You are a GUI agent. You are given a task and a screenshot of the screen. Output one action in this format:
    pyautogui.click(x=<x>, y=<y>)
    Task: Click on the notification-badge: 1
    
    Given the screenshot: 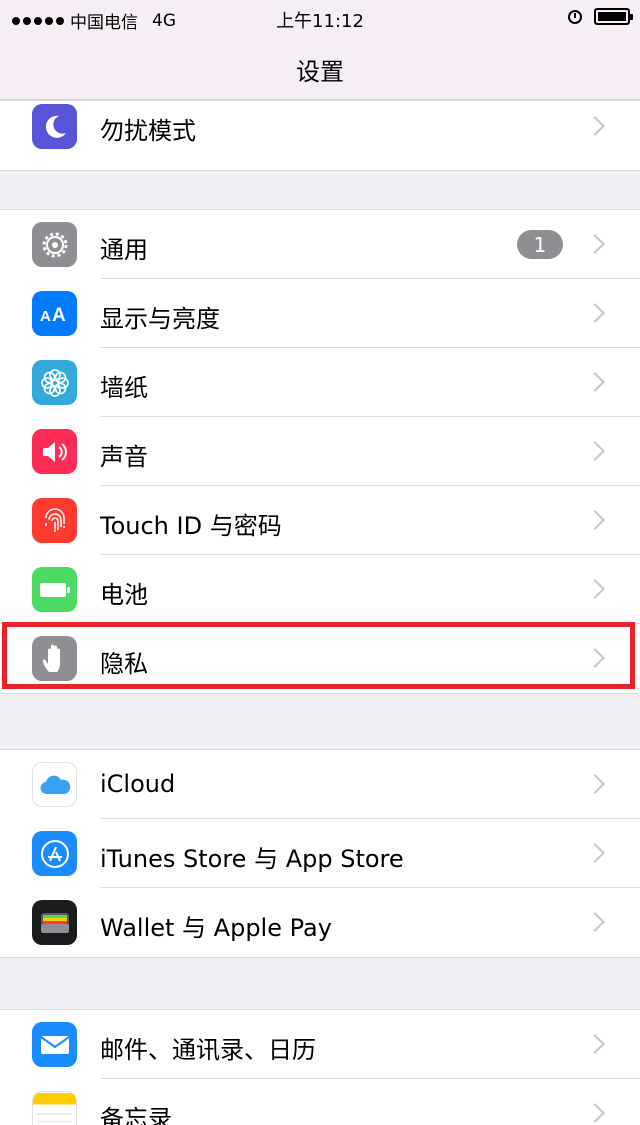 What is the action you would take?
    pyautogui.click(x=540, y=244)
    